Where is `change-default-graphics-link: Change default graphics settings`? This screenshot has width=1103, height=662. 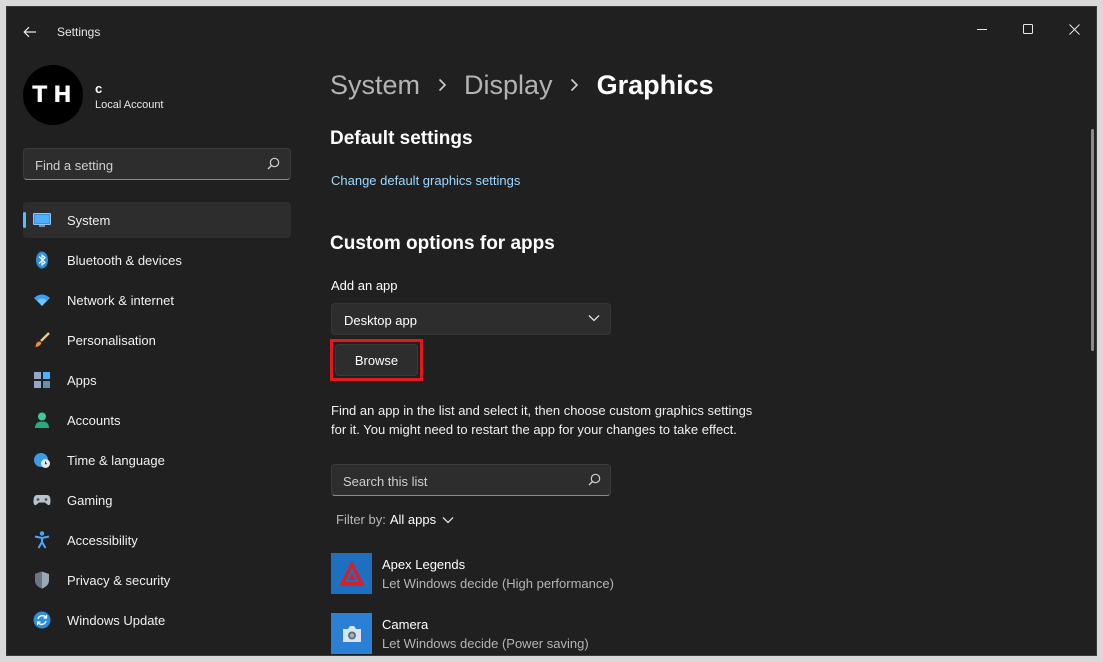 change-default-graphics-link: Change default graphics settings is located at coordinates (425, 180).